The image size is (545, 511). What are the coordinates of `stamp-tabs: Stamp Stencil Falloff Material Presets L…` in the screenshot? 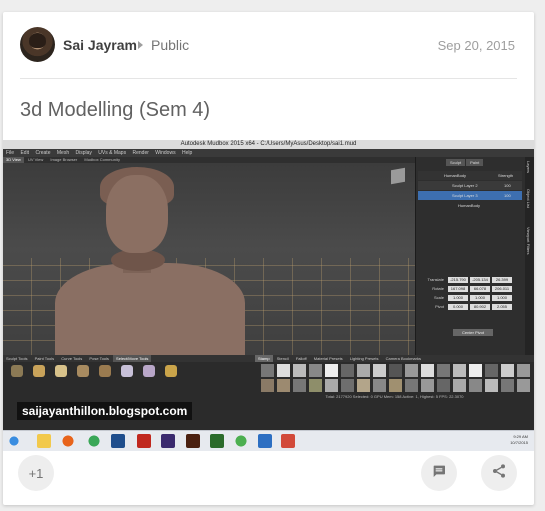 It's located at (394, 358).